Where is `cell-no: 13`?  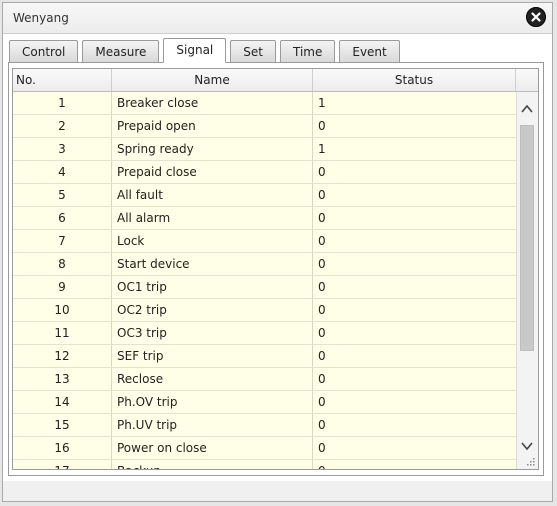 cell-no: 13 is located at coordinates (62, 379).